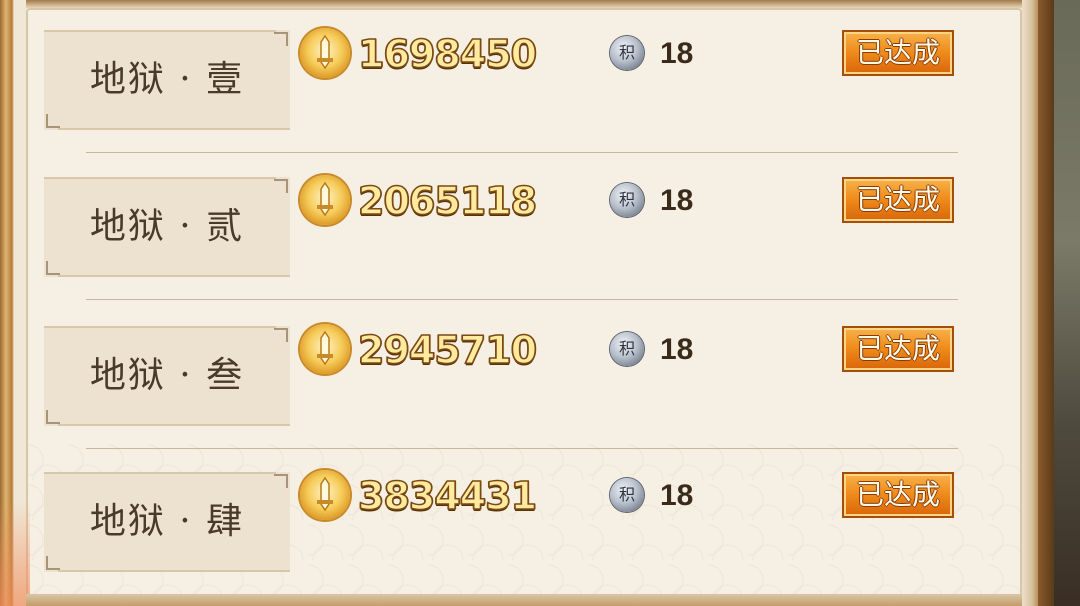  What do you see at coordinates (1046, 303) in the screenshot?
I see `frame-edge` at bounding box center [1046, 303].